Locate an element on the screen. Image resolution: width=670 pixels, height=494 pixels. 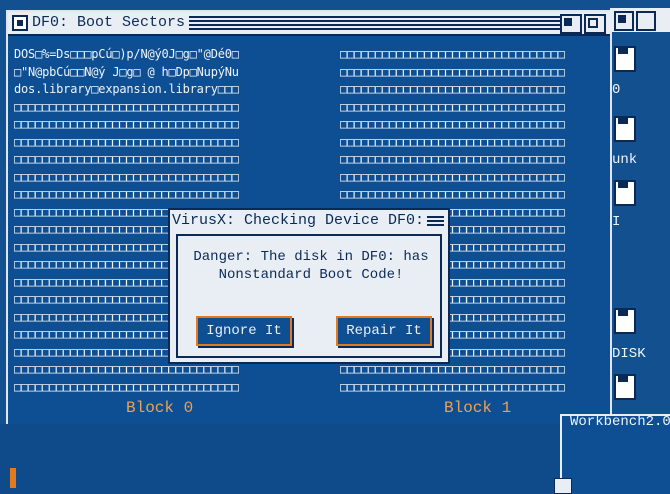
titlebar-stripes is located at coordinates (373, 23).